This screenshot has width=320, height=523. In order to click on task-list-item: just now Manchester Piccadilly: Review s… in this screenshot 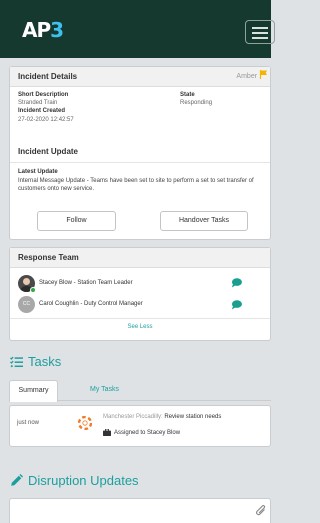, I will do `click(140, 426)`.